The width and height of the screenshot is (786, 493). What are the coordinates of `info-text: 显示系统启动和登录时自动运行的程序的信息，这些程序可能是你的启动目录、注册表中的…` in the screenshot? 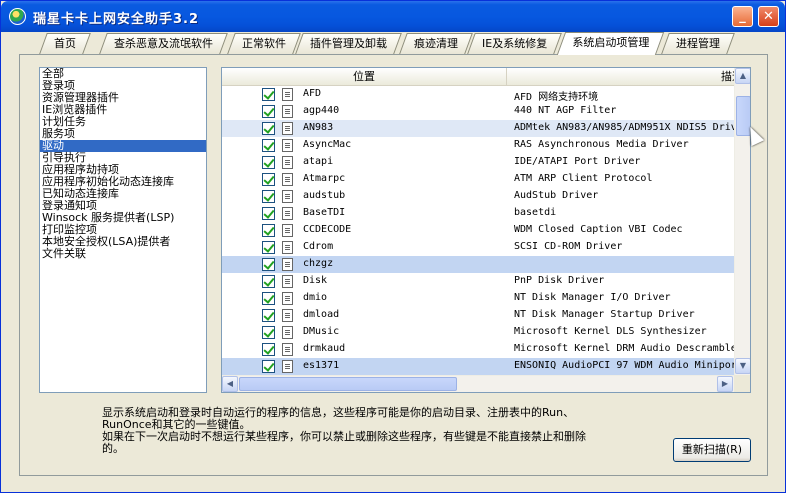 It's located at (372, 431).